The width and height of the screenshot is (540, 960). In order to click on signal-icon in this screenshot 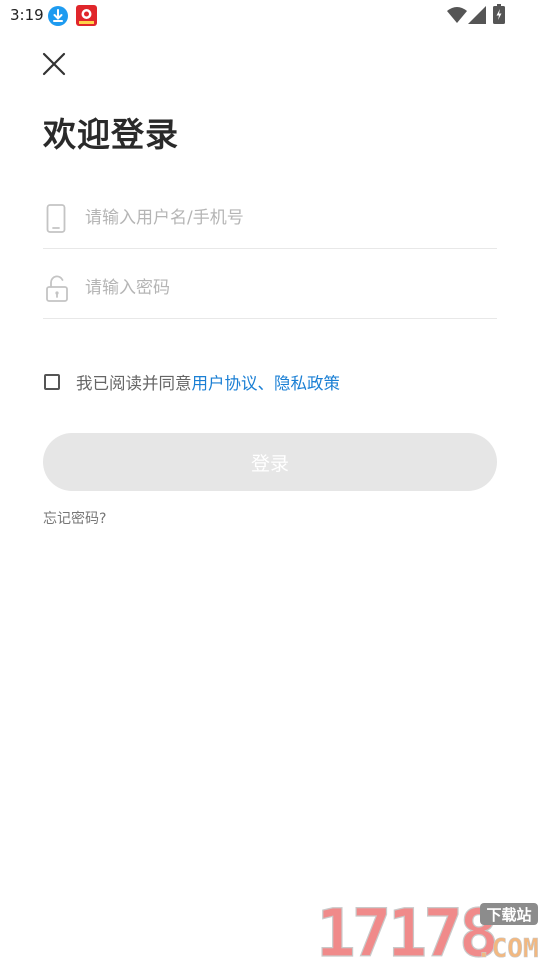, I will do `click(477, 15)`.